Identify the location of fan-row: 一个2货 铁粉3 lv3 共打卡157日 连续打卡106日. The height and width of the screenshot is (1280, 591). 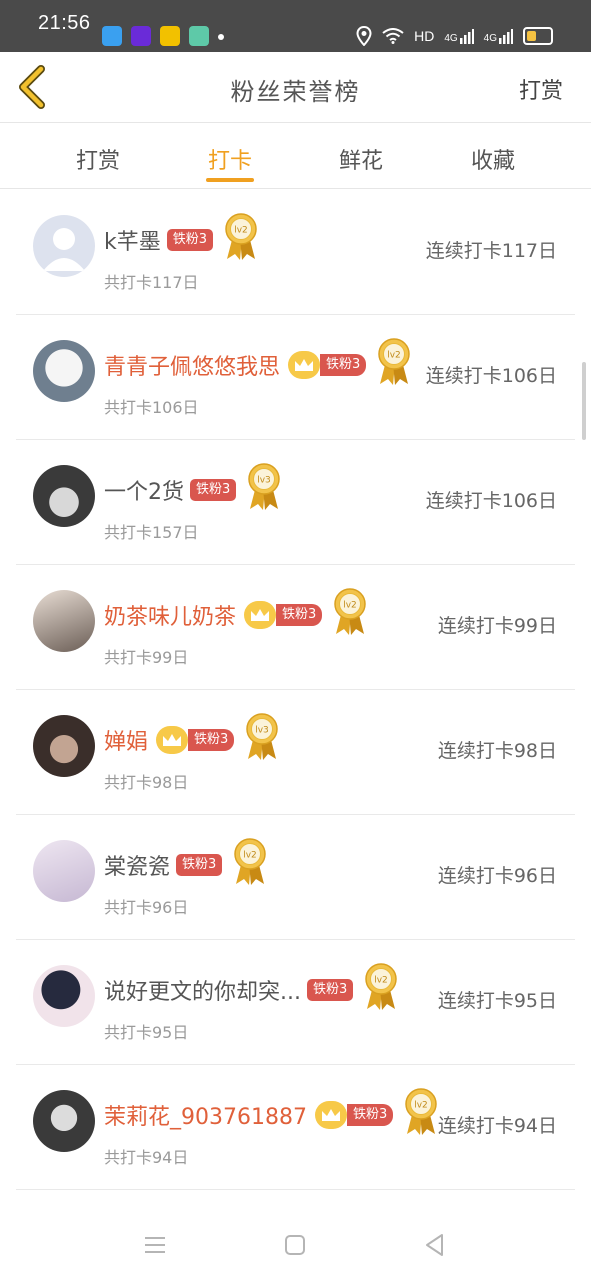
(295, 502).